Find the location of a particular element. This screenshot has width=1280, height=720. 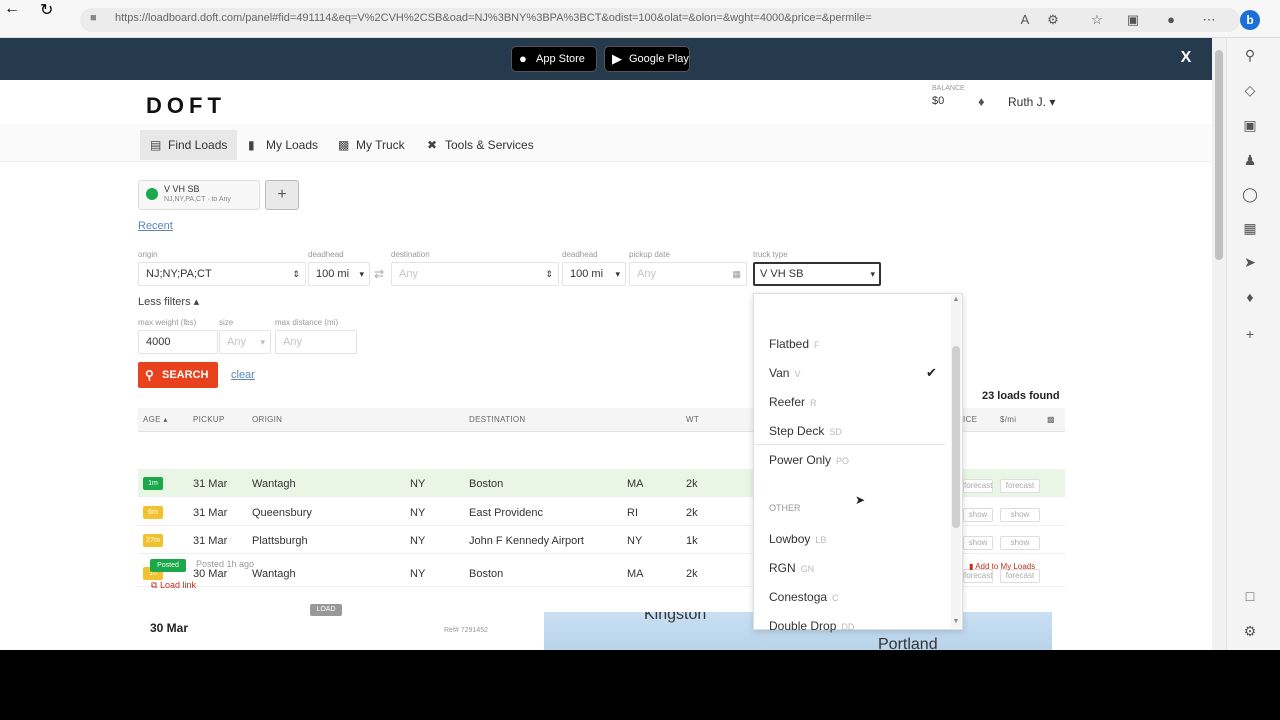

col-wt: WT is located at coordinates (692, 419).